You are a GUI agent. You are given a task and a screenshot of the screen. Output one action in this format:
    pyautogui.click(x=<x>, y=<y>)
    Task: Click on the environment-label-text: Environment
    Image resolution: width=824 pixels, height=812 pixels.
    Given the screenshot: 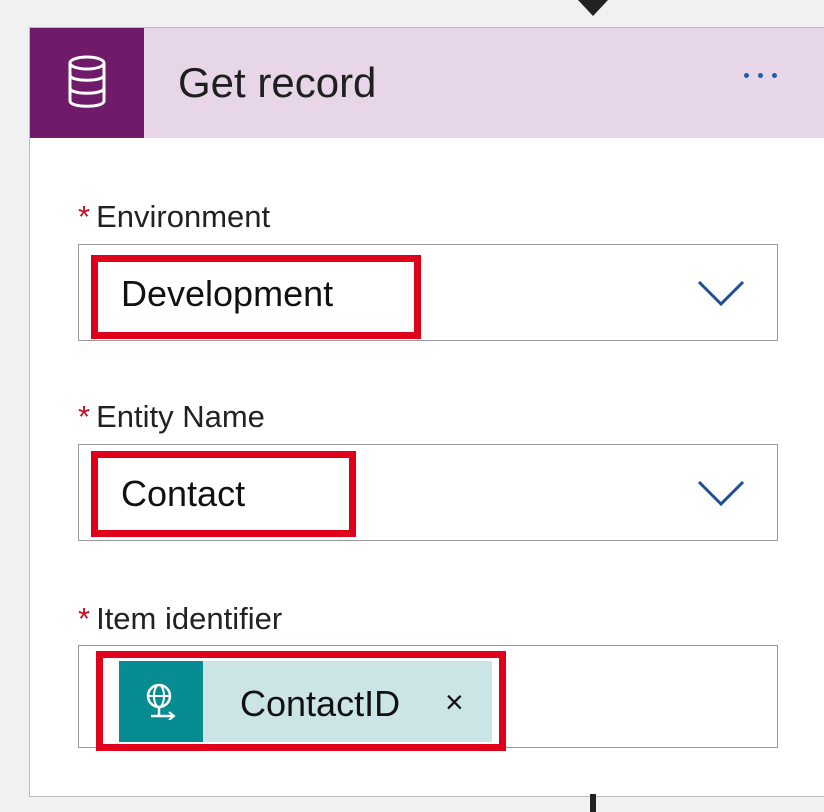 What is the action you would take?
    pyautogui.click(x=183, y=216)
    